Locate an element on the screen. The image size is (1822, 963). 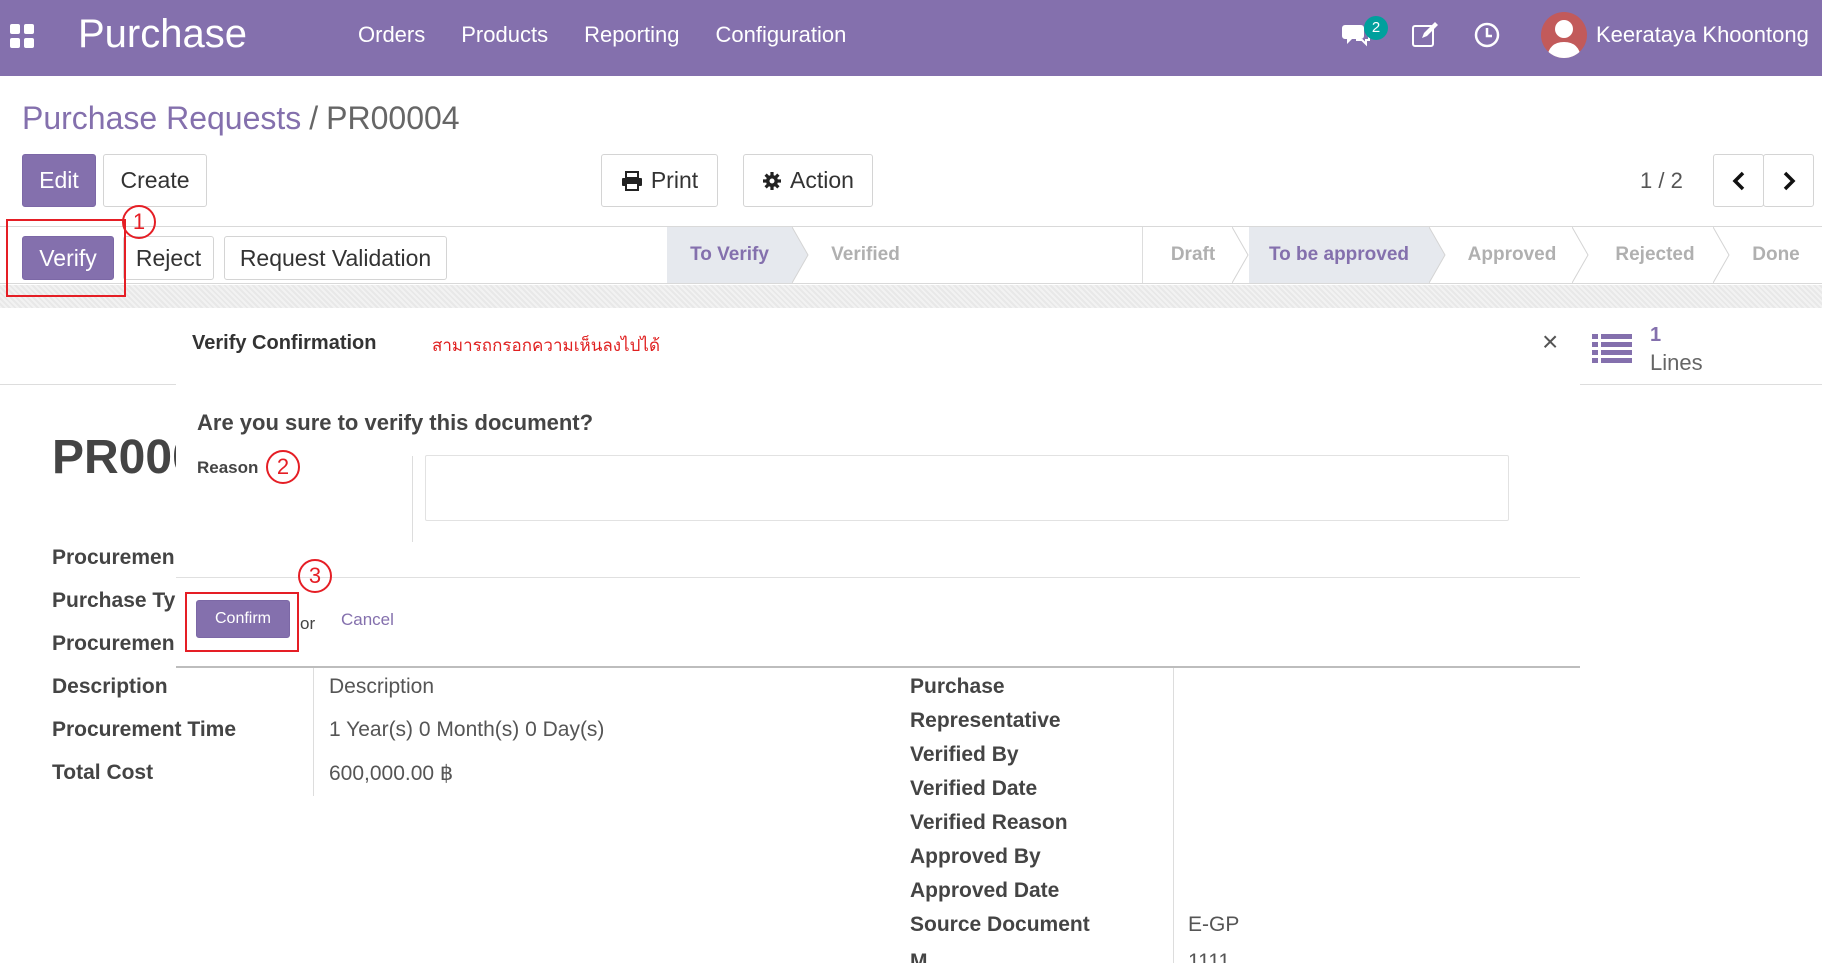
chevron-left-icon is located at coordinates (1738, 180).